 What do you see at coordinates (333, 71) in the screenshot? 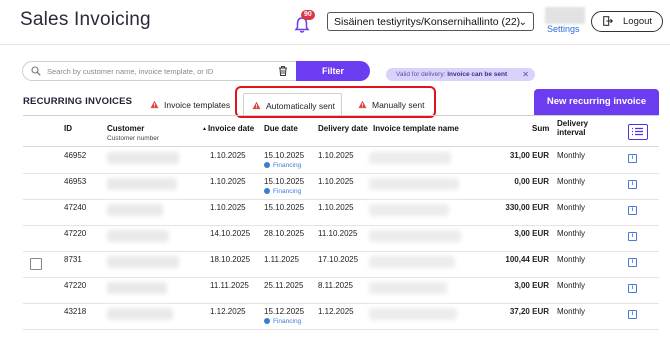
I see `filter-button: Filter` at bounding box center [333, 71].